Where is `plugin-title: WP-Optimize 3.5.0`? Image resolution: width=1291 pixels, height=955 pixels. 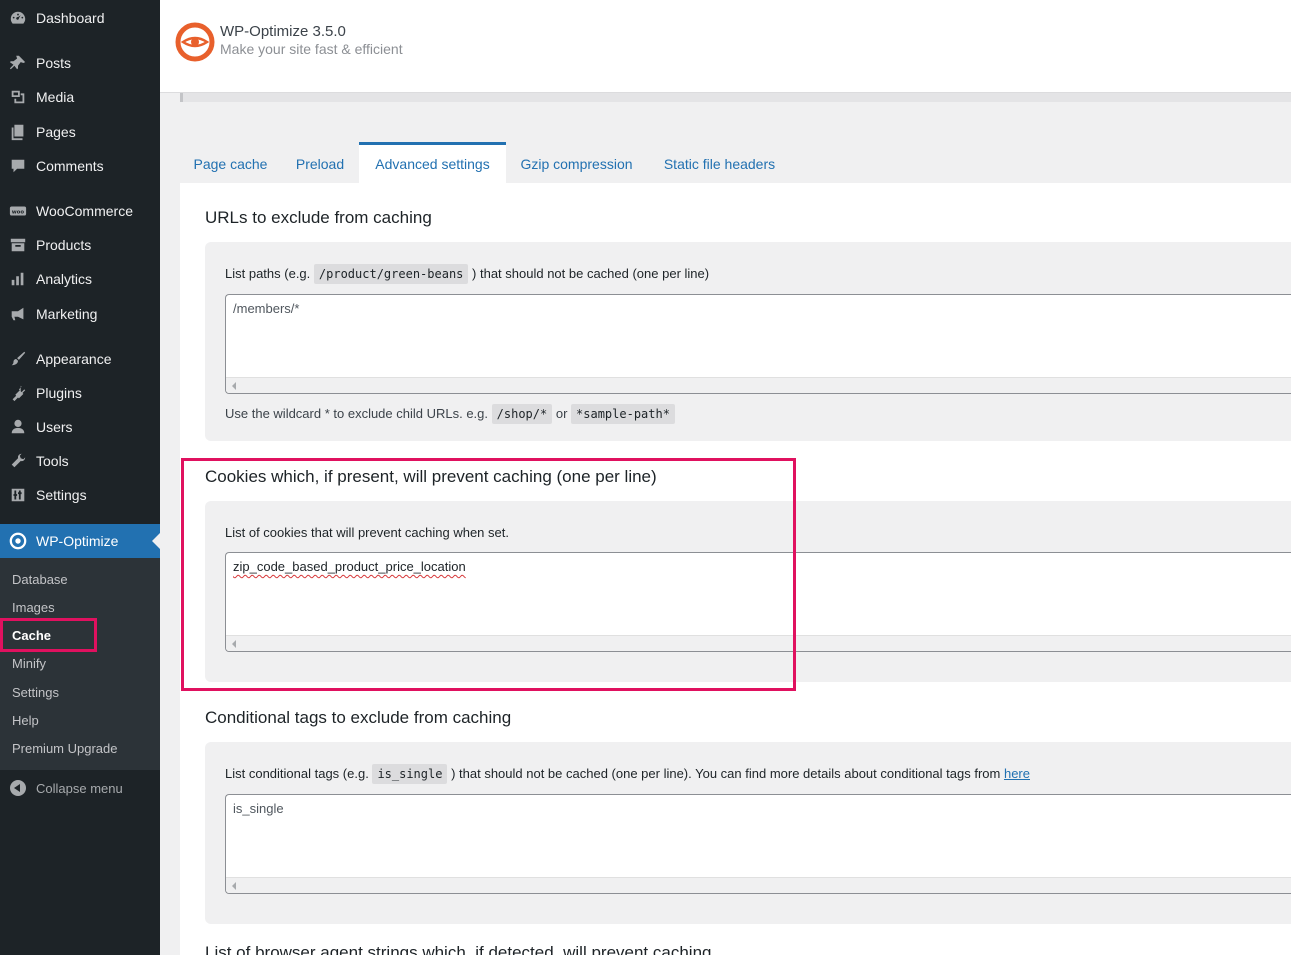
plugin-title: WP-Optimize 3.5.0 is located at coordinates (283, 31).